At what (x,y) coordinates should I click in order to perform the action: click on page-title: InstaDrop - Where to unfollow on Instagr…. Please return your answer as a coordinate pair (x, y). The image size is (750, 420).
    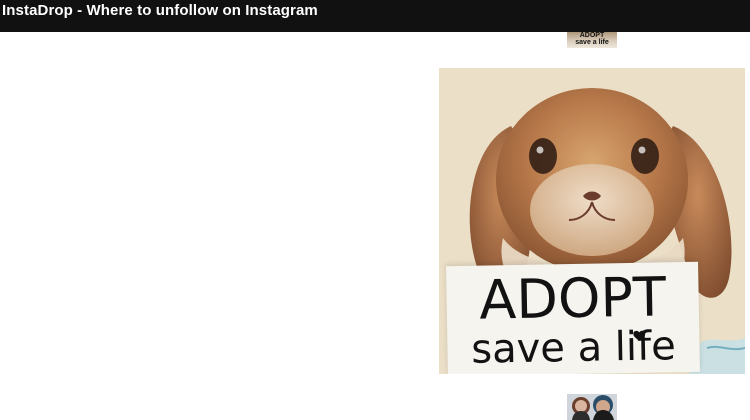
    Looking at the image, I should click on (160, 10).